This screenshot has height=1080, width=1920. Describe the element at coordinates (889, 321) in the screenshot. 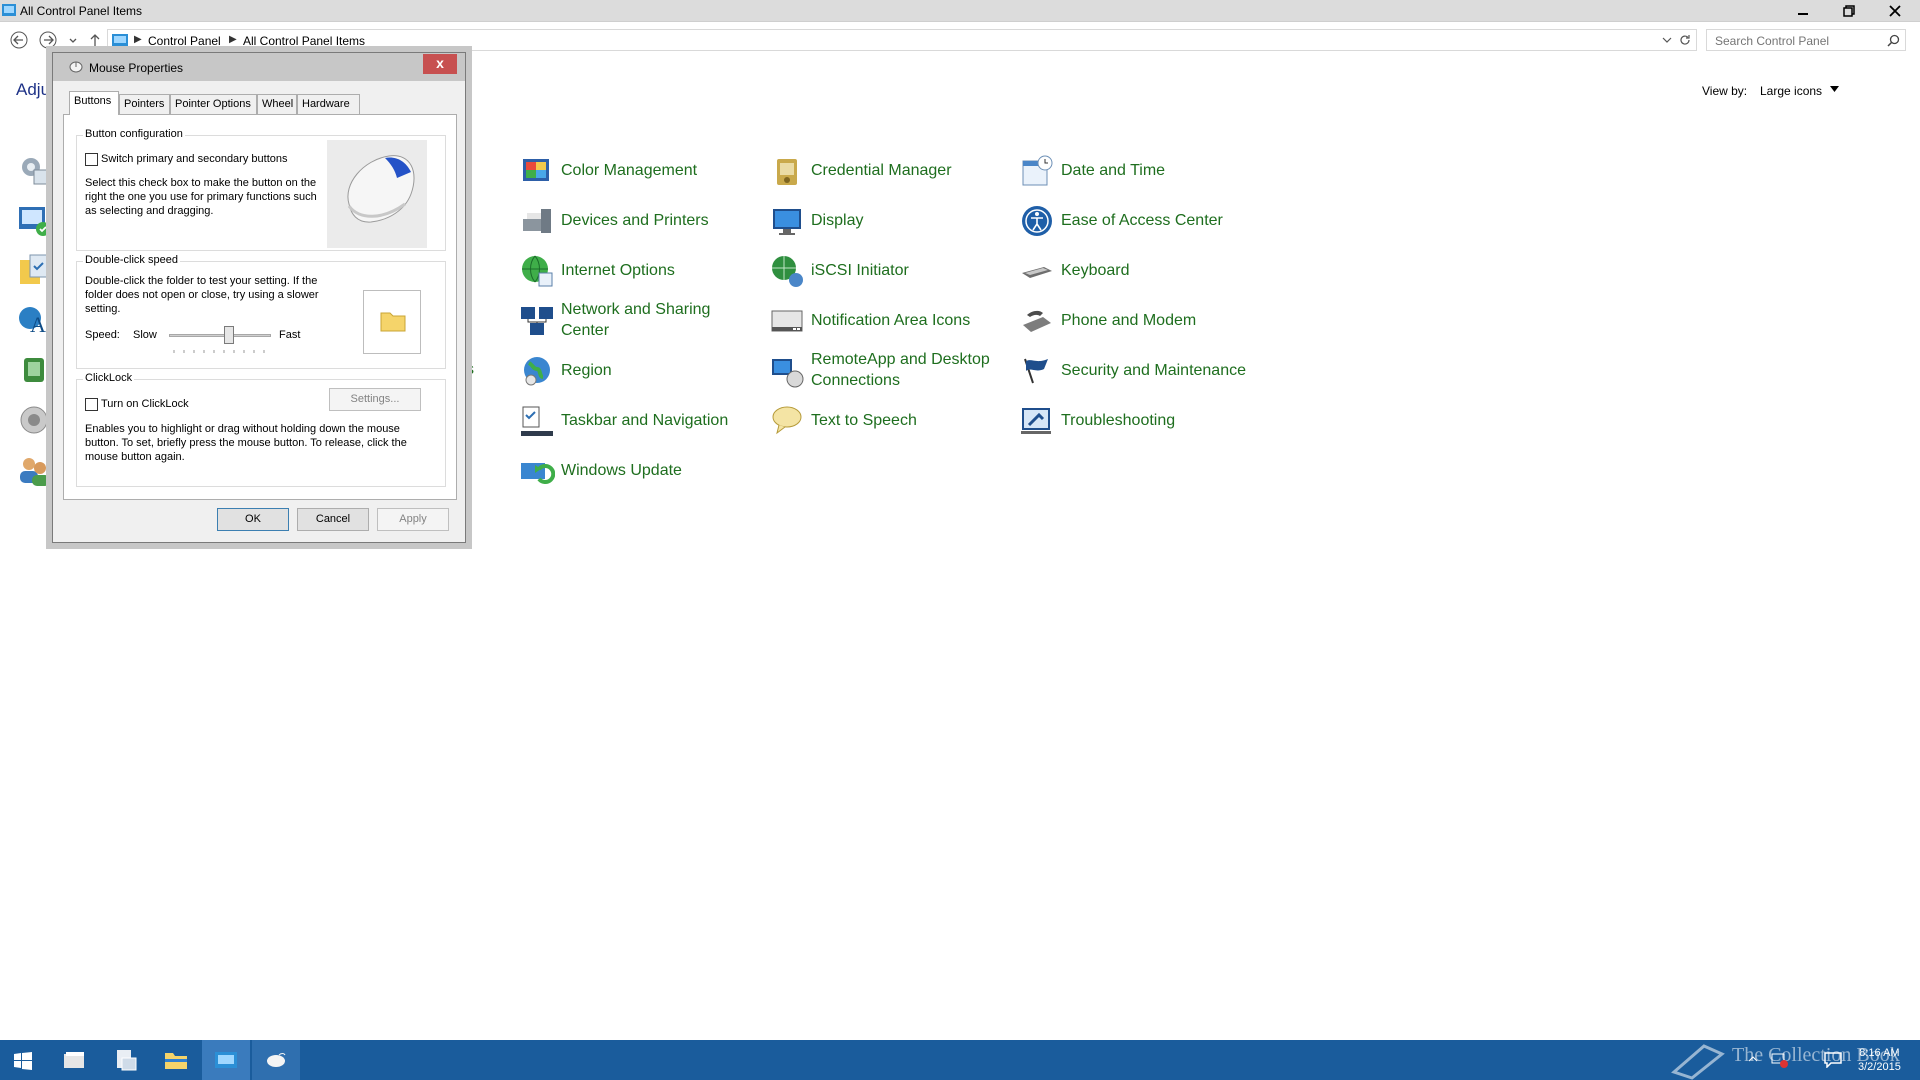

I see `item-notification-area-icons: Notification Area Icons` at that location.